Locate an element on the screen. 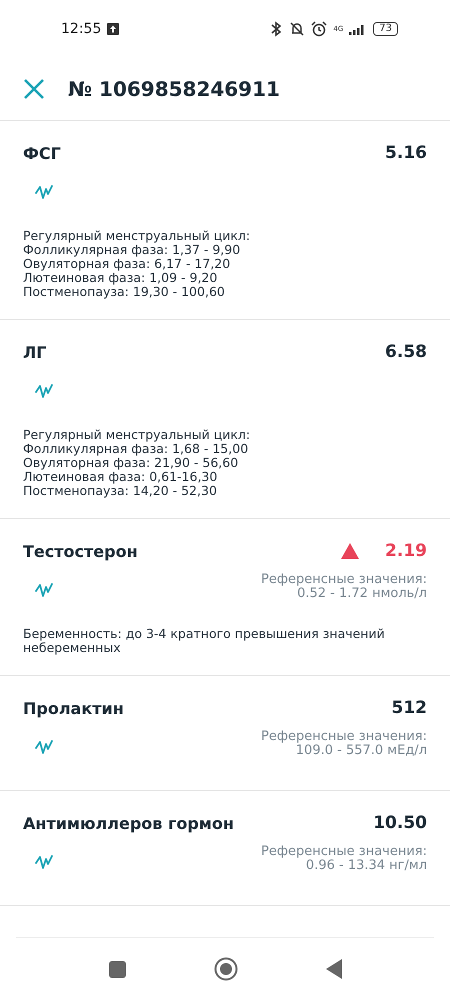 Image resolution: width=450 pixels, height=1000 pixels. reference-range: Референсные значения: 0.96 - 13.34 нг/мл is located at coordinates (344, 859).